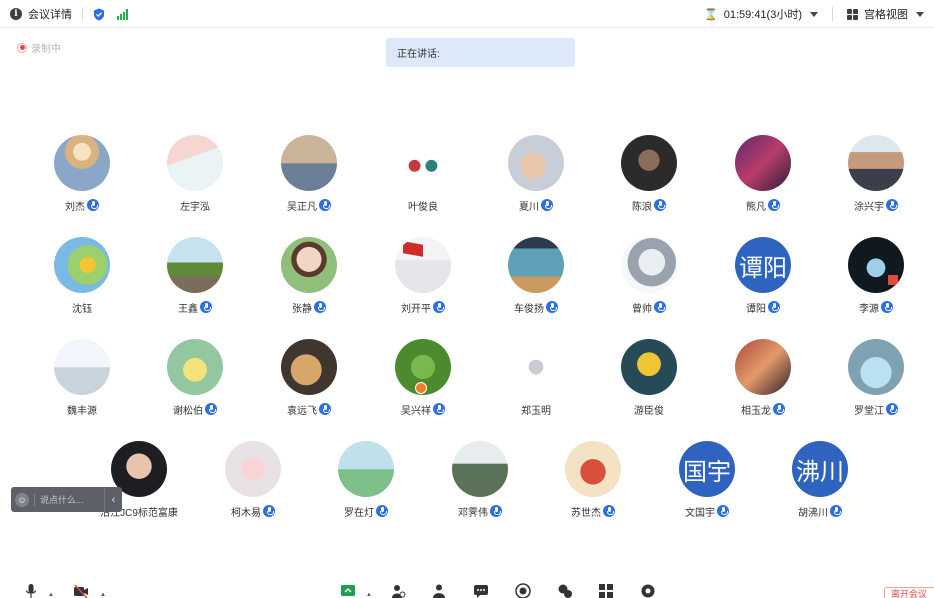 The image size is (934, 598). I want to click on avatar: 沸川, so click(820, 469).